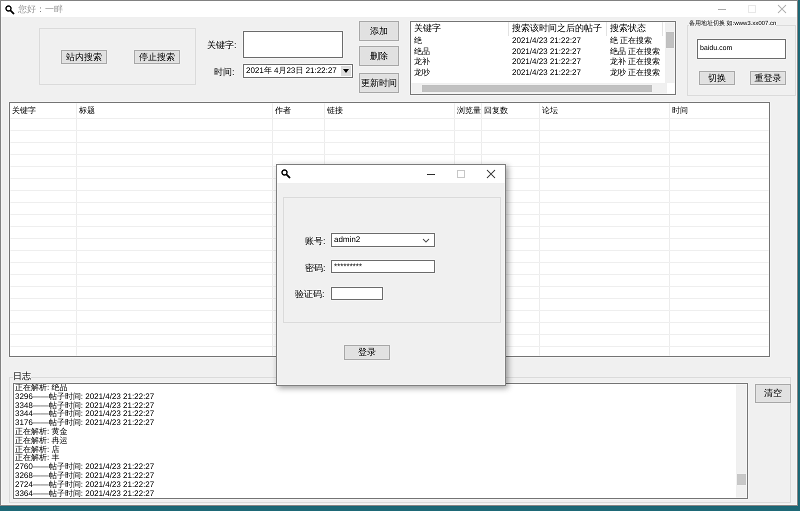  Describe the element at coordinates (157, 57) in the screenshot. I see `search-button: 停止搜索` at that location.